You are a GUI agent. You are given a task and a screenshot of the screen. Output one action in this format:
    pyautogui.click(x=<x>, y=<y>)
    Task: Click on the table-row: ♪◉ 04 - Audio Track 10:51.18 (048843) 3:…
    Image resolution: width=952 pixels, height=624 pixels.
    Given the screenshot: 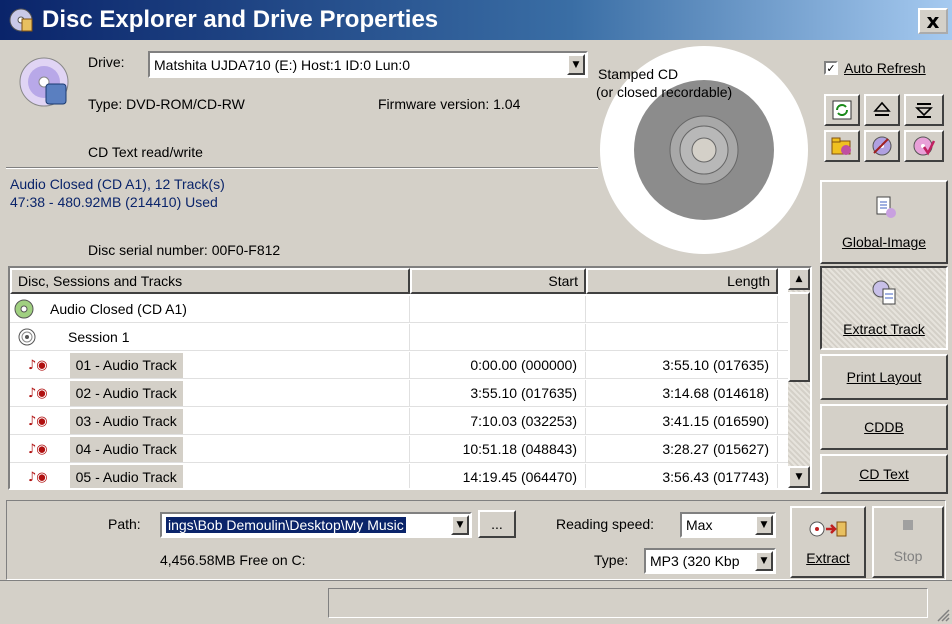 What is the action you would take?
    pyautogui.click(x=399, y=449)
    